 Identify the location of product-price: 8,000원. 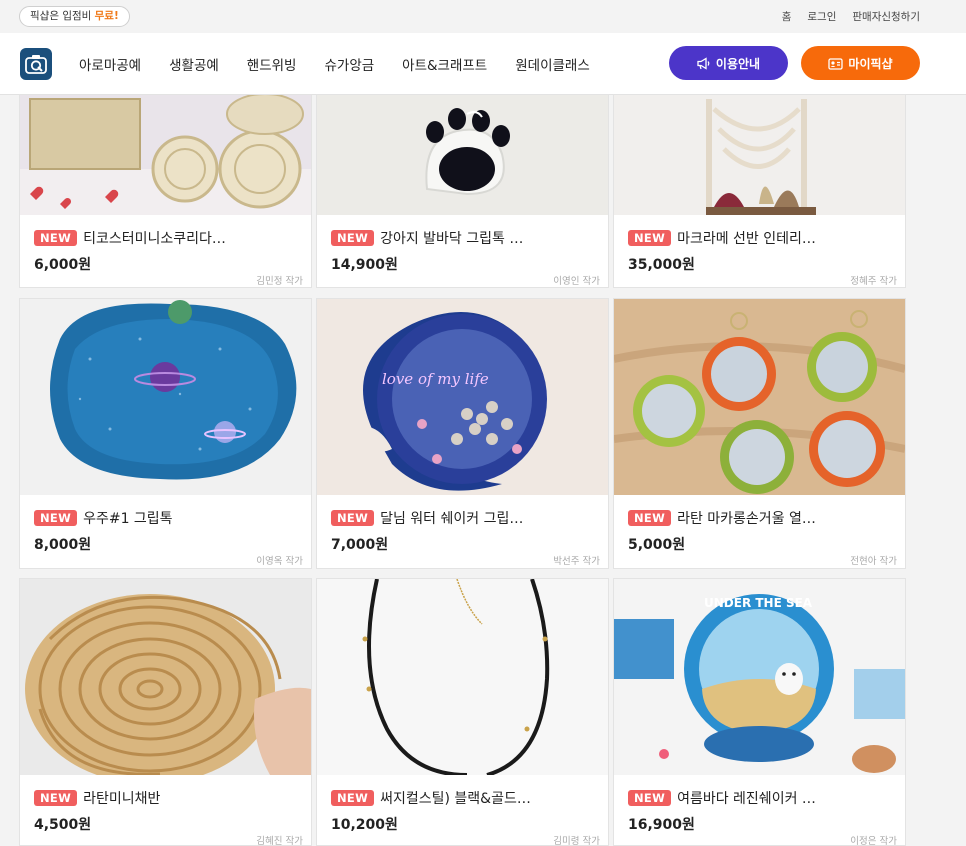
(63, 545).